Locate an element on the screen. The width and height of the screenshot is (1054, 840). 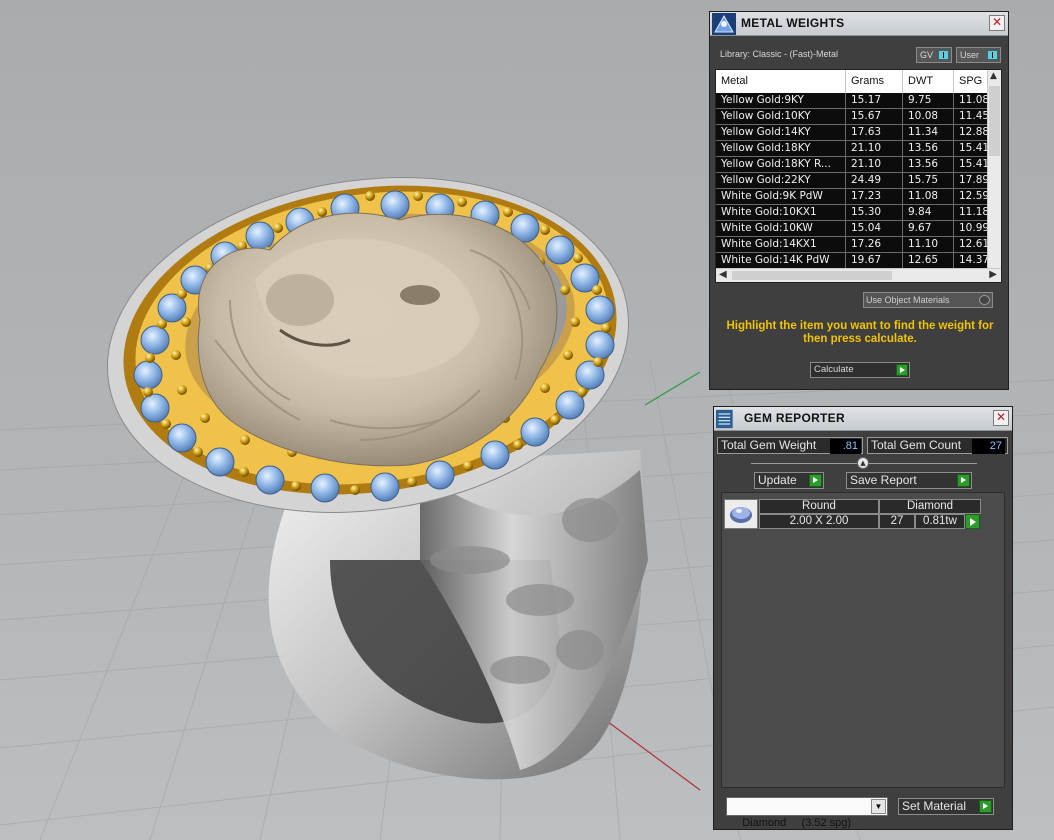
cell-dwt: 11.10 is located at coordinates (928, 244).